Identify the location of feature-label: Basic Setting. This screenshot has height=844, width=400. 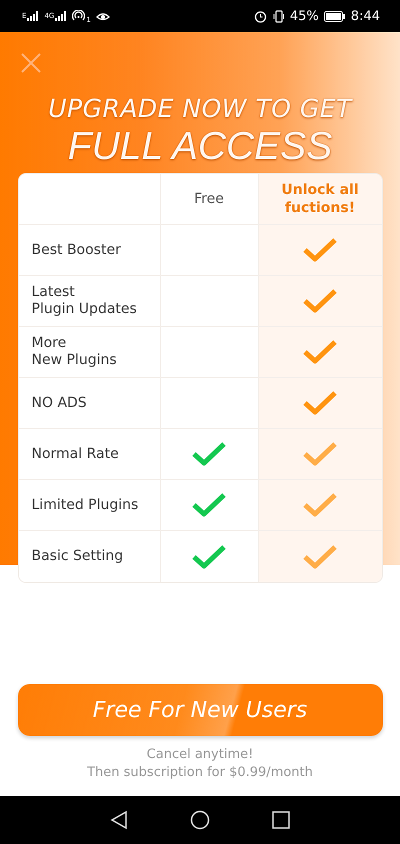
(78, 556).